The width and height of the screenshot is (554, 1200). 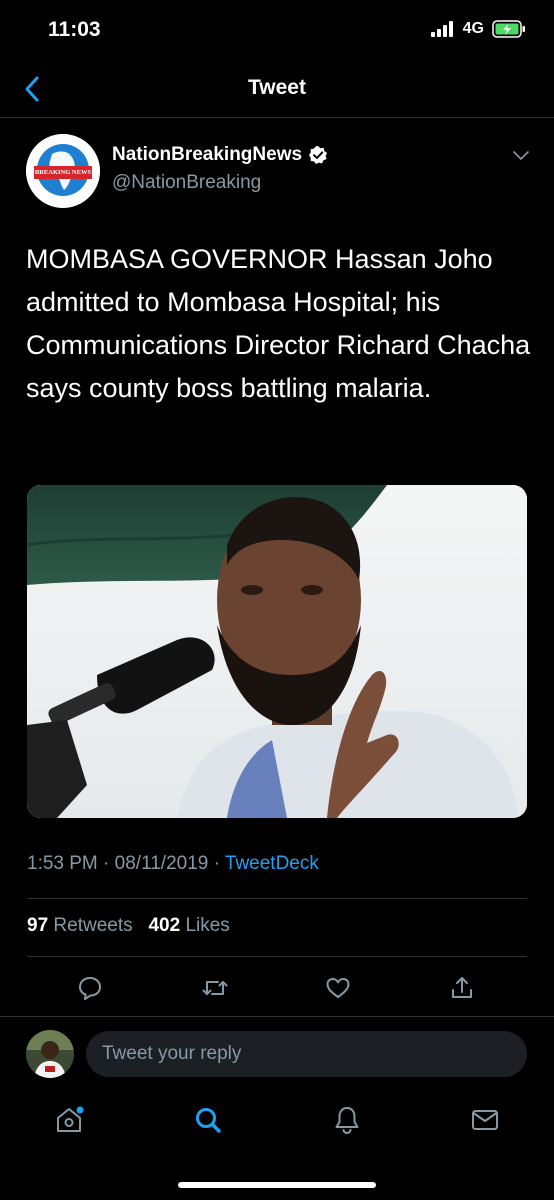 I want to click on heart-icon, so click(x=338, y=988).